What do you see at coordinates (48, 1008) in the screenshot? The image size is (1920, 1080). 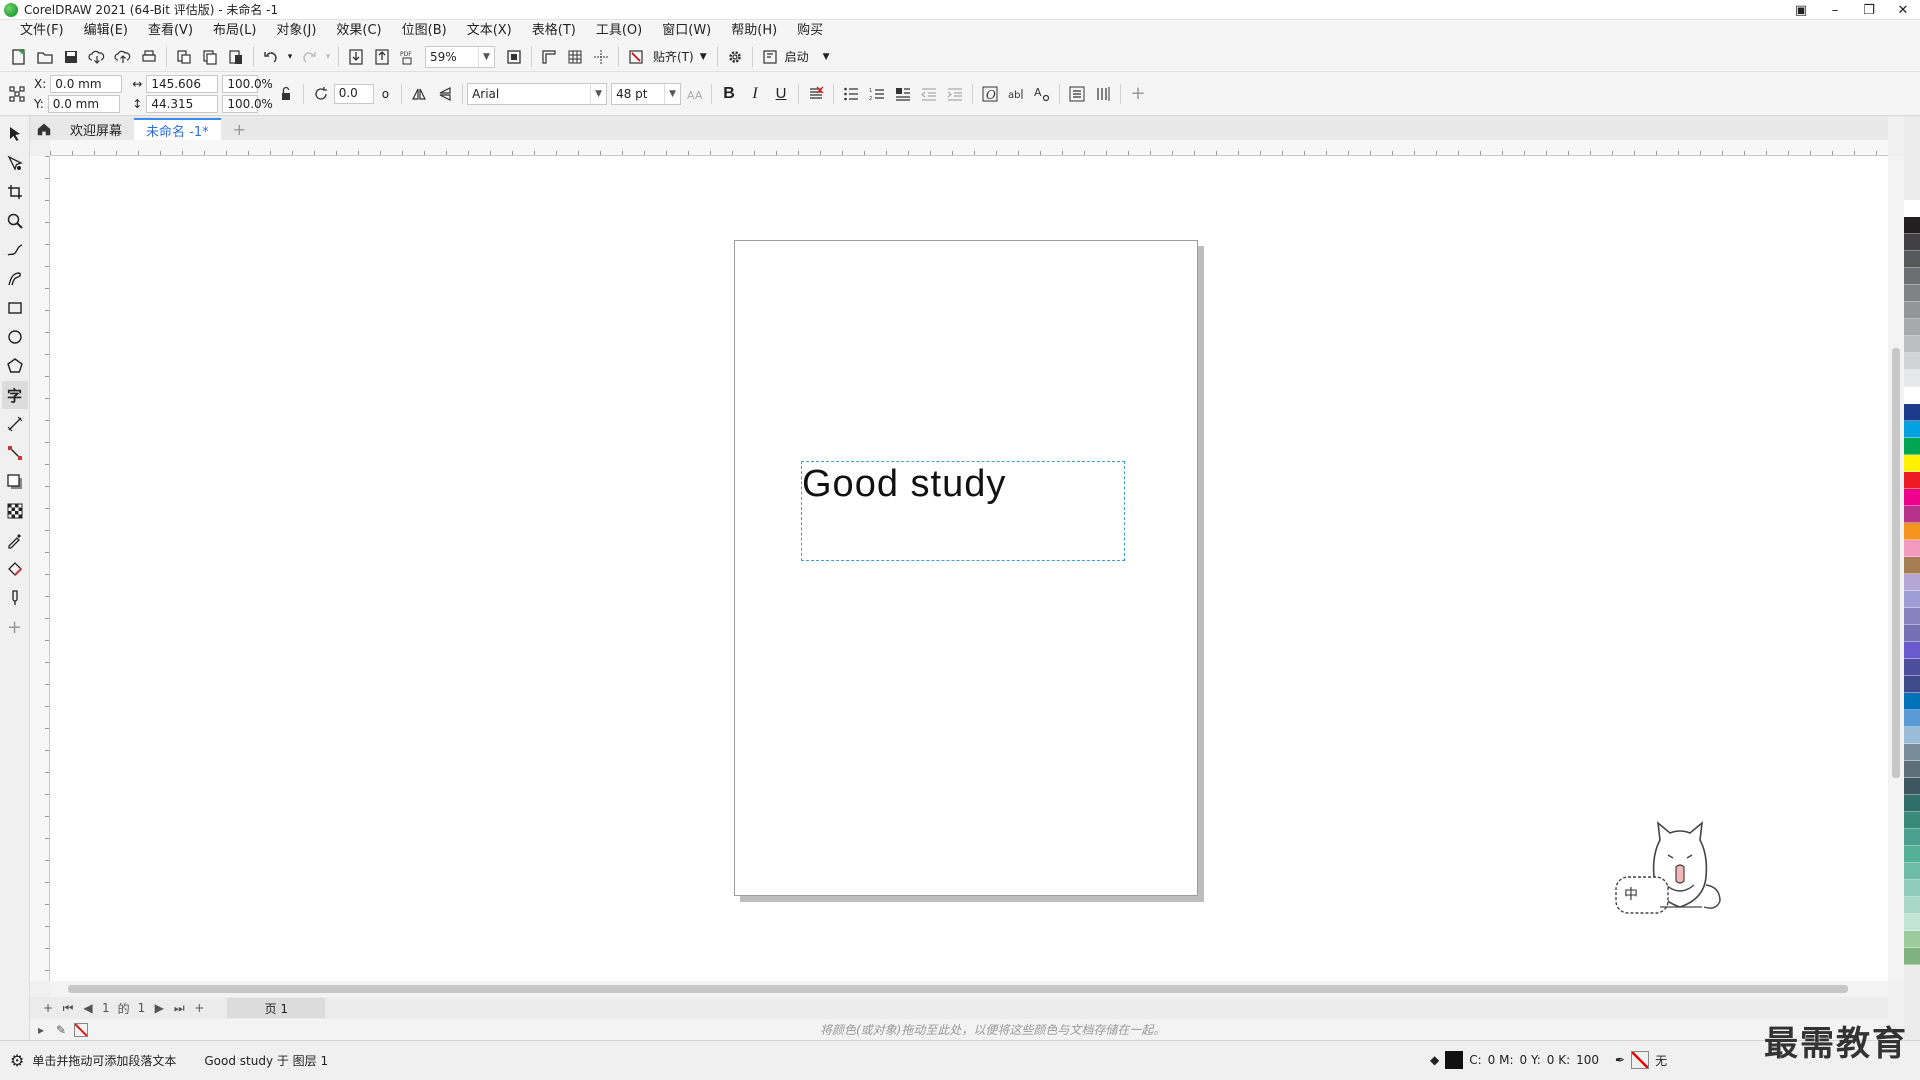 I see `add-page-before-button: +` at bounding box center [48, 1008].